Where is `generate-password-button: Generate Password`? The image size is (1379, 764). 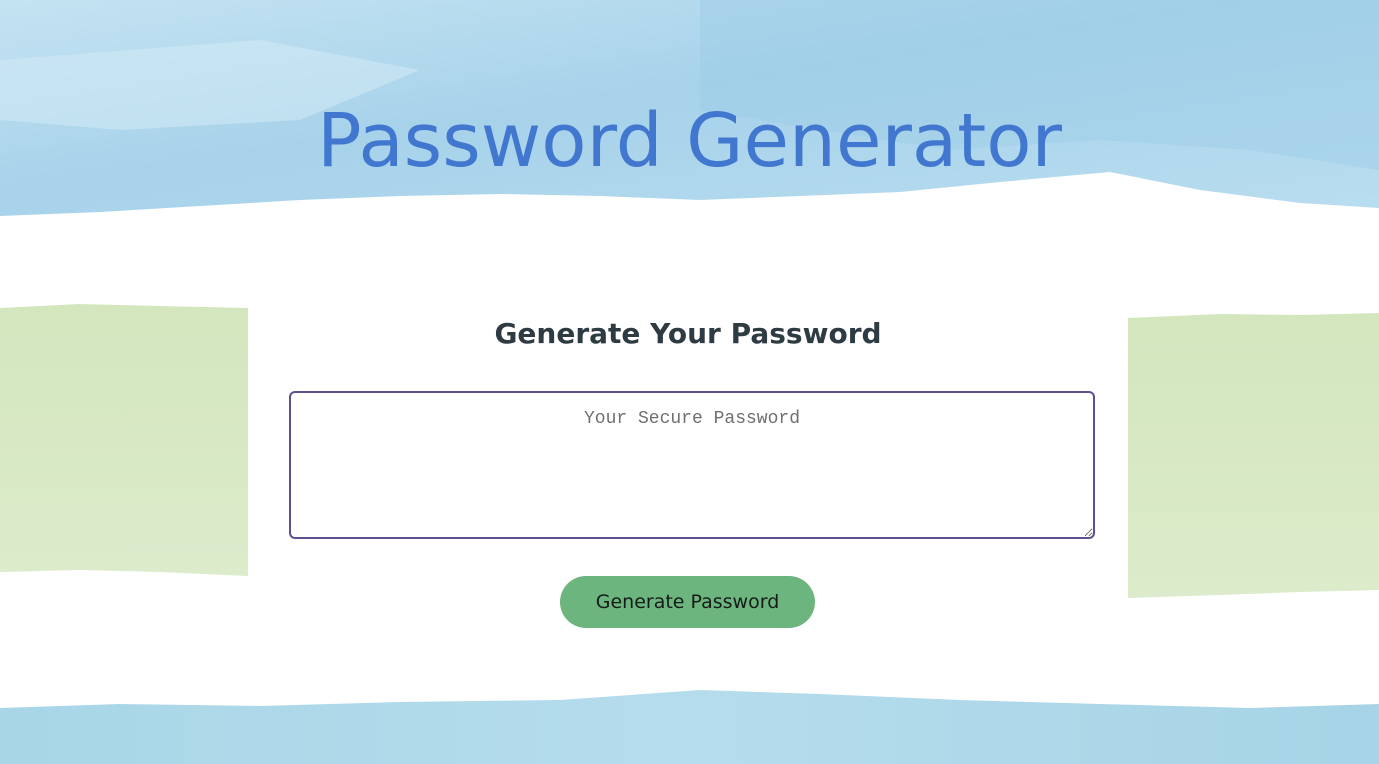 generate-password-button: Generate Password is located at coordinates (687, 602).